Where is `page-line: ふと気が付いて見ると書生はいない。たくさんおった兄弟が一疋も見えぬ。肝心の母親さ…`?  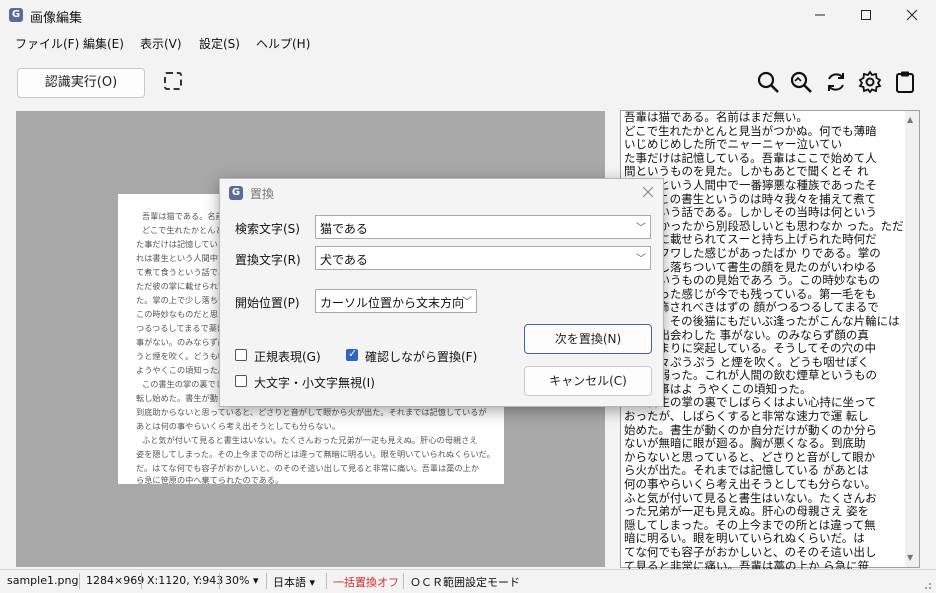
page-line: ふと気が付いて見ると書生はいない。たくさんおった兄弟が一疋も見えぬ。肝心の母親さ… is located at coordinates (310, 440).